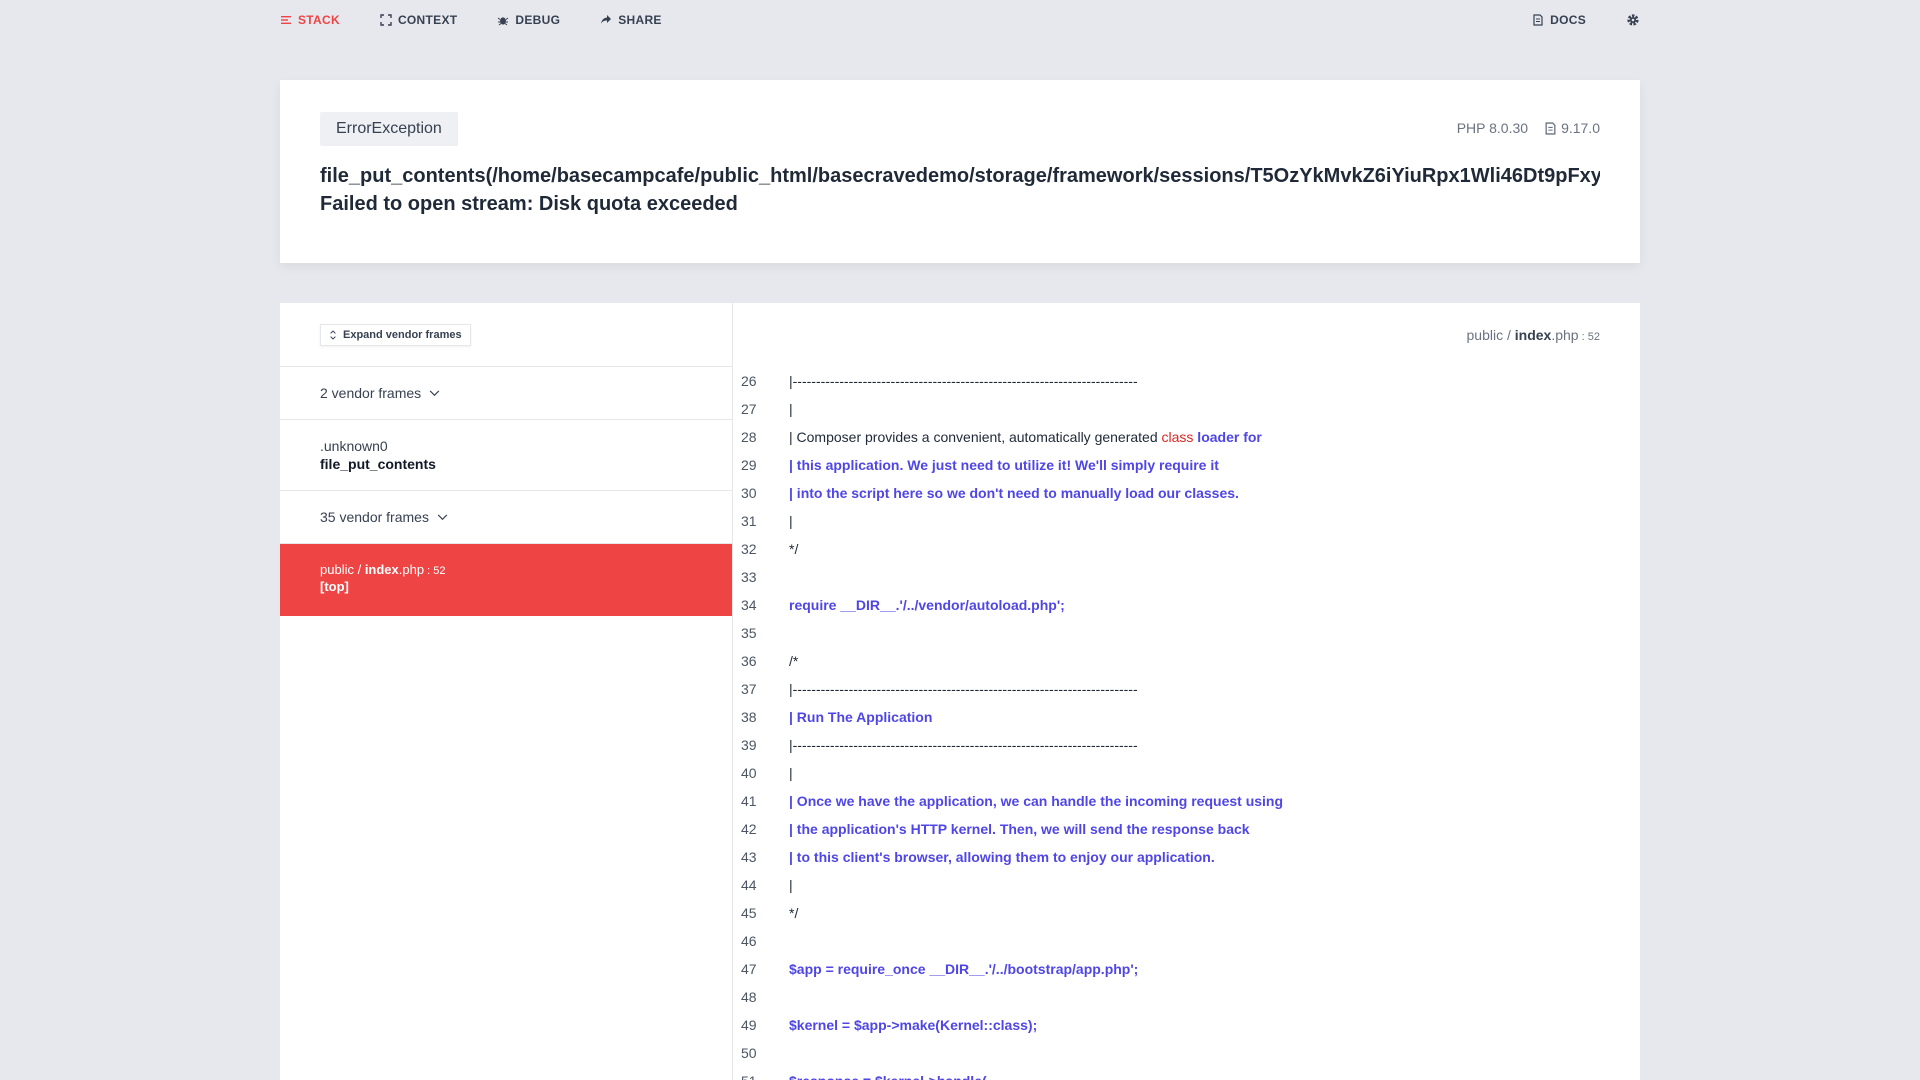  Describe the element at coordinates (749, 885) in the screenshot. I see `line-number: 44` at that location.